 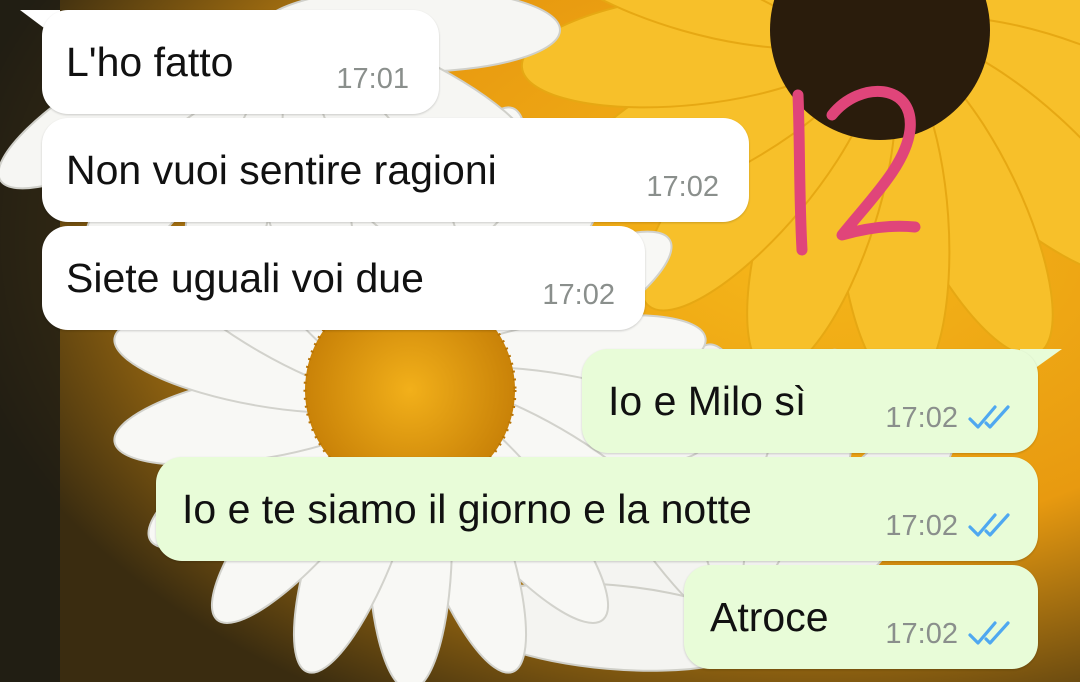 I want to click on message-text: Siete uguali voi due, so click(x=245, y=278).